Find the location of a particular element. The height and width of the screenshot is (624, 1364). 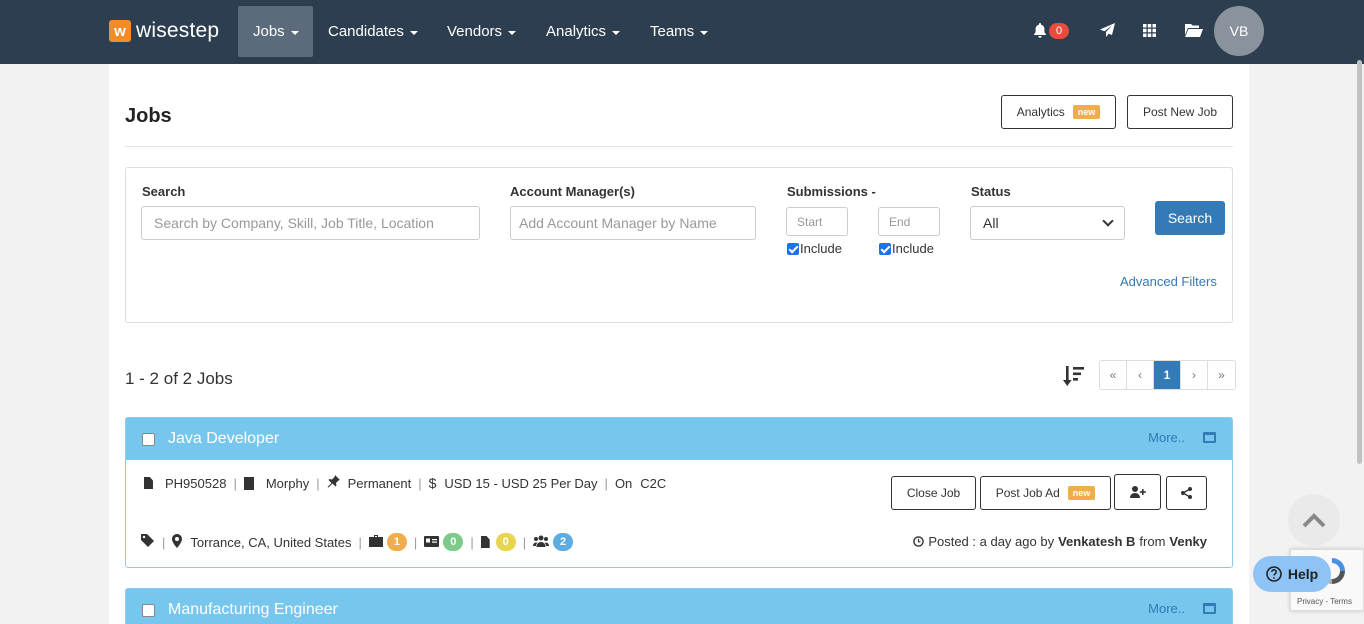

user-avatar: VB is located at coordinates (1239, 31).